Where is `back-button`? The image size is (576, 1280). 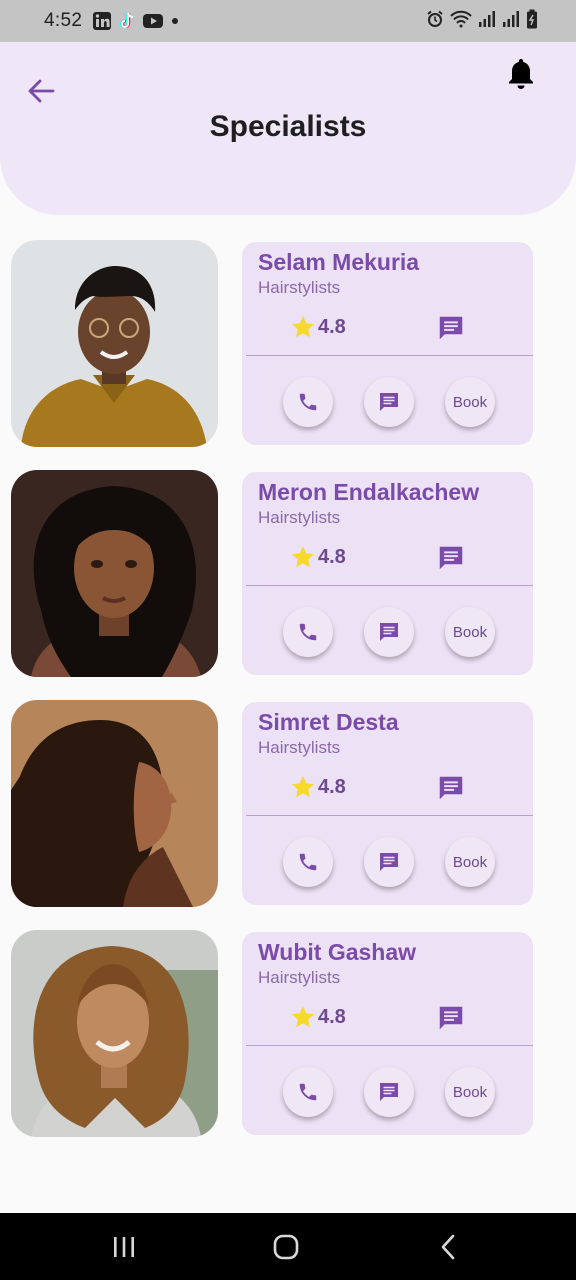 back-button is located at coordinates (41, 91).